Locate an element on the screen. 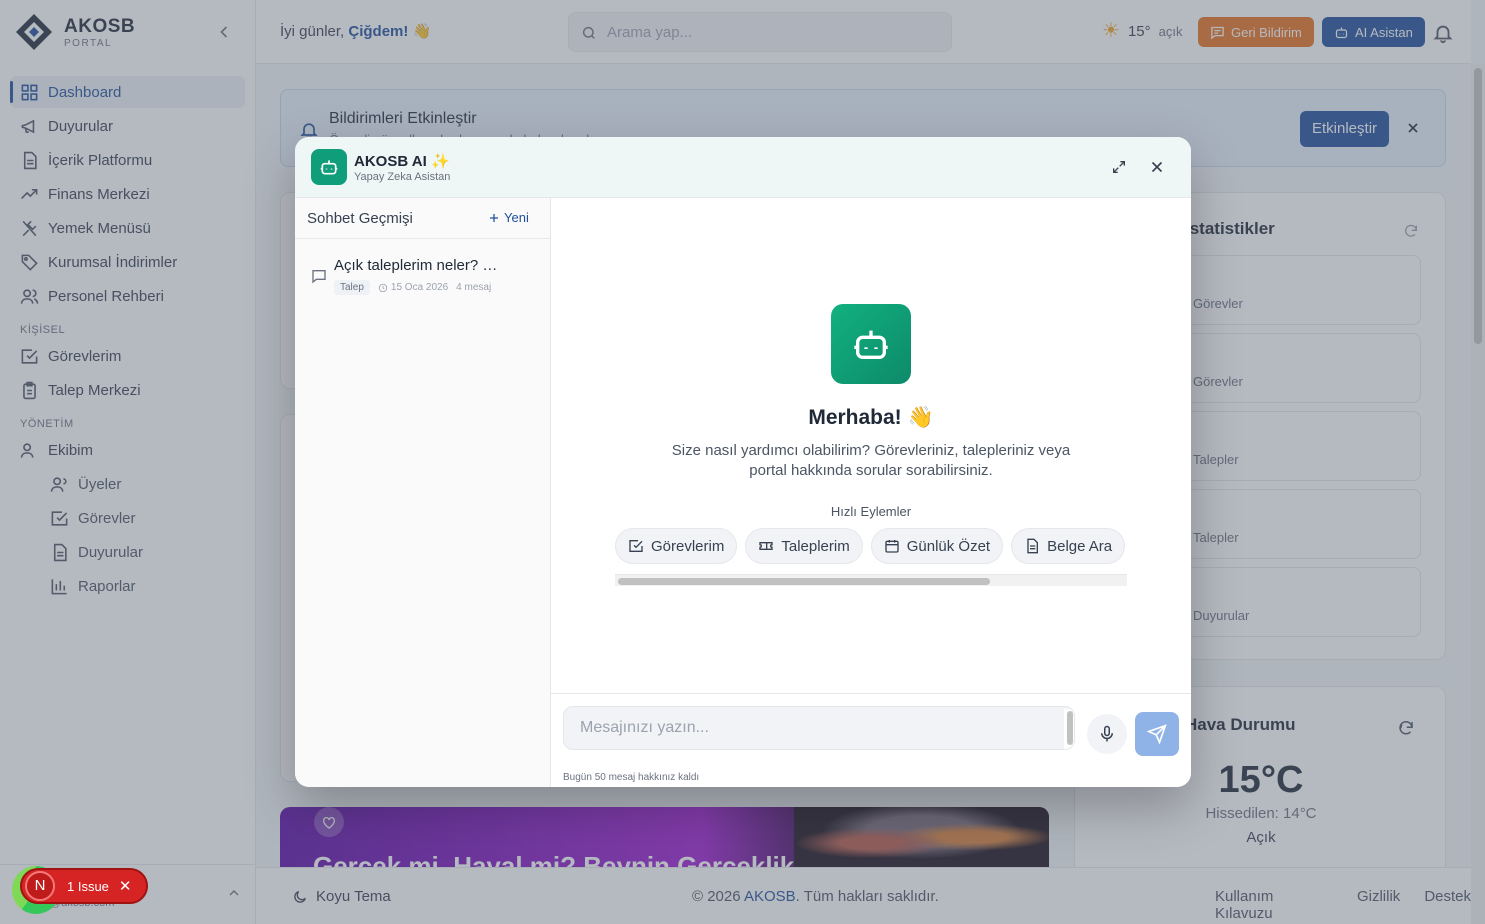  voice-input-button is located at coordinates (1107, 734).